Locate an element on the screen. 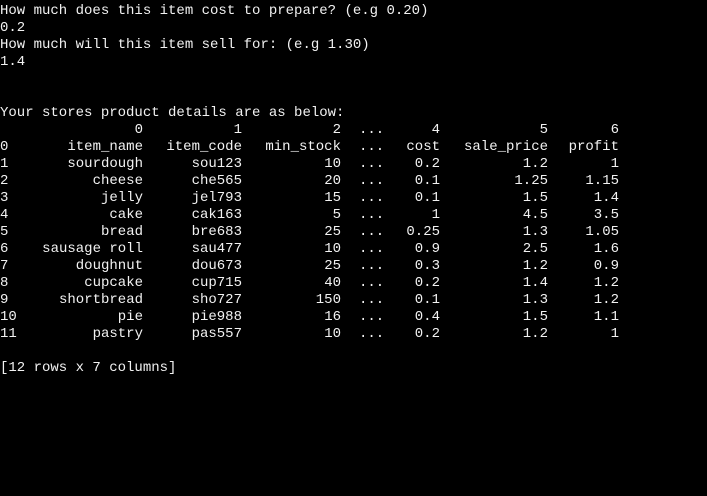 The image size is (707, 496). table-row: 4 cake cak163 5 ... 1 4.5 3.5 is located at coordinates (353, 215).